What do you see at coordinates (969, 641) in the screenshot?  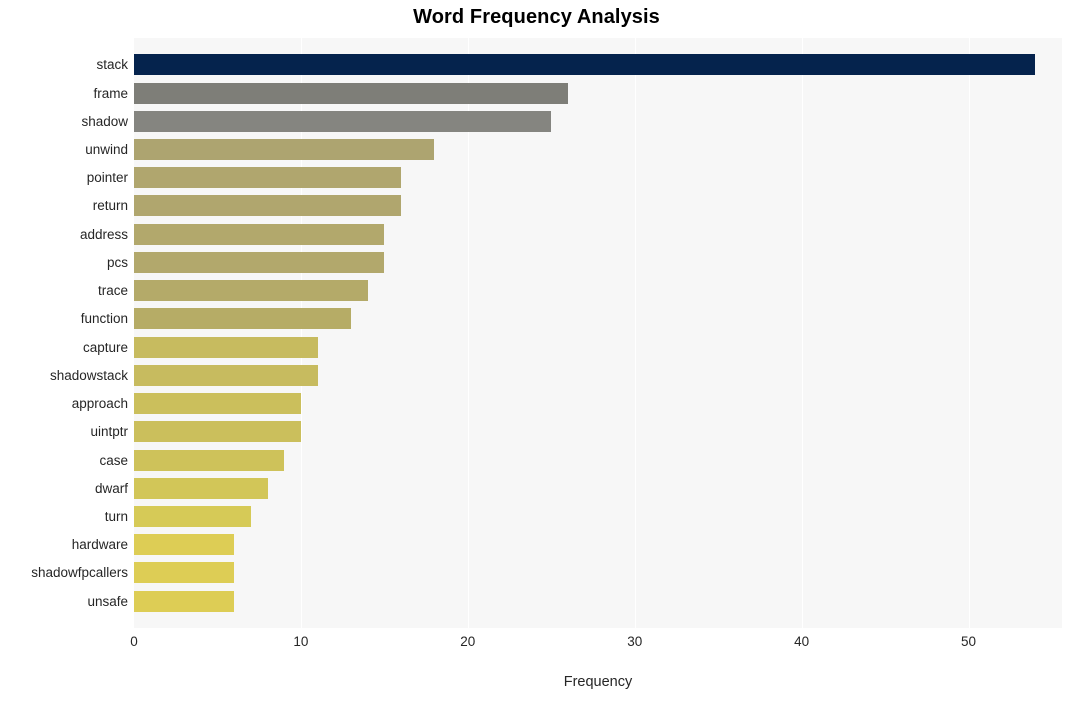 I see `x-tick-label: 50` at bounding box center [969, 641].